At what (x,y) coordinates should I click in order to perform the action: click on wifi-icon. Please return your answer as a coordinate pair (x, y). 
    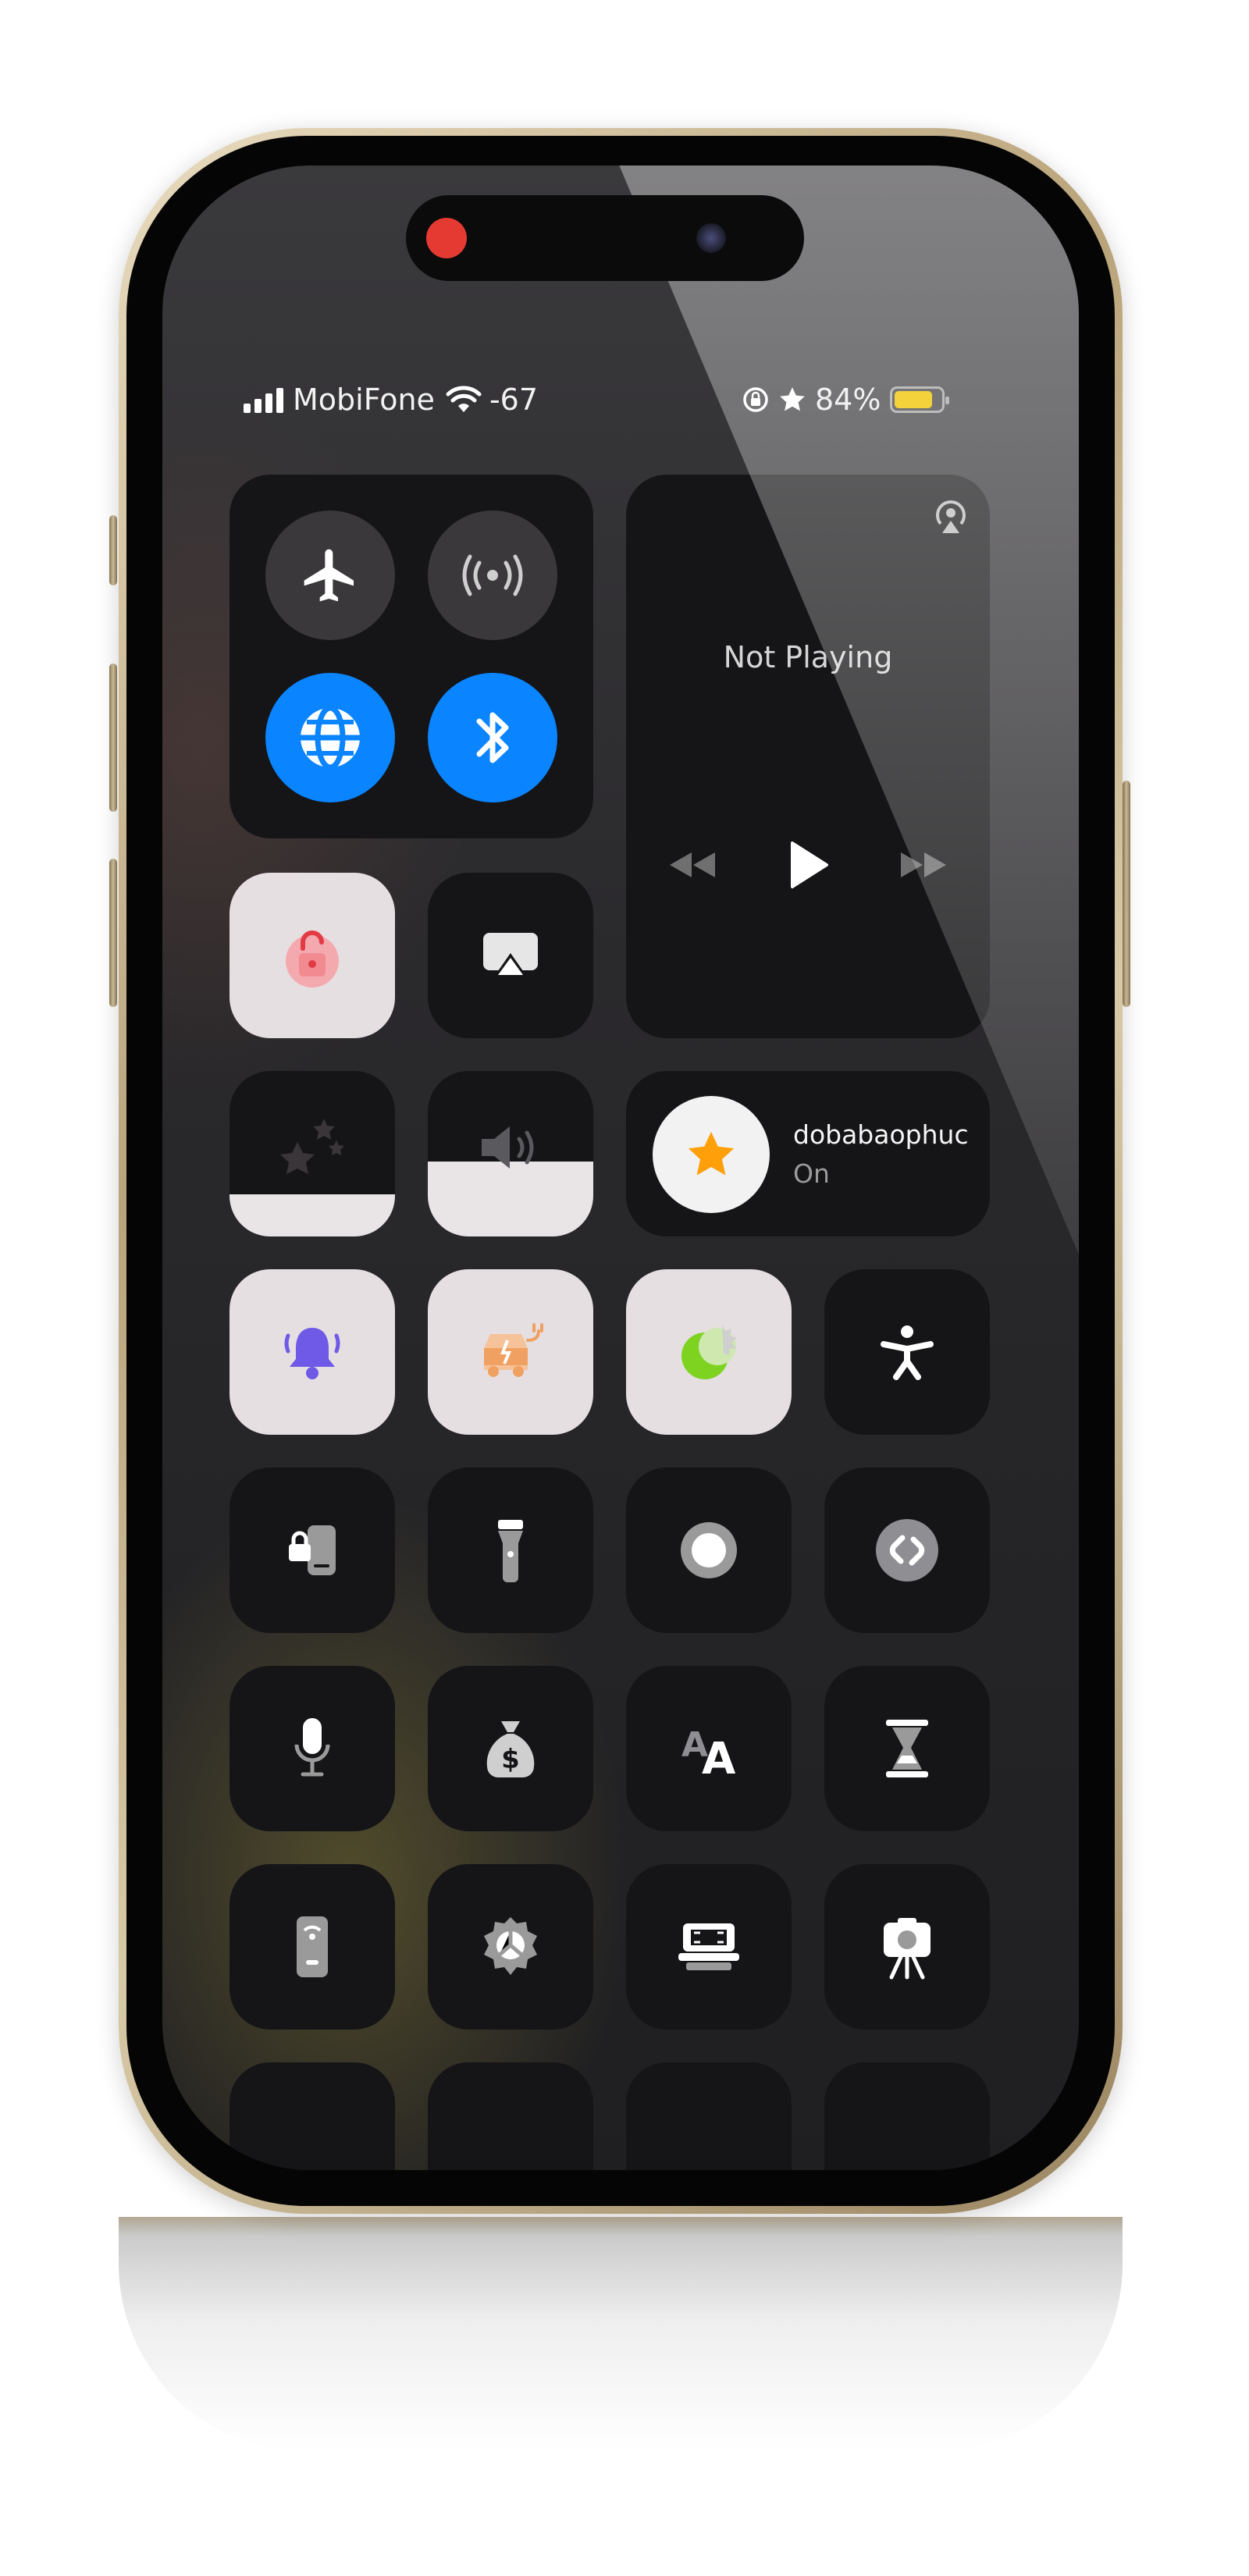
    Looking at the image, I should click on (464, 400).